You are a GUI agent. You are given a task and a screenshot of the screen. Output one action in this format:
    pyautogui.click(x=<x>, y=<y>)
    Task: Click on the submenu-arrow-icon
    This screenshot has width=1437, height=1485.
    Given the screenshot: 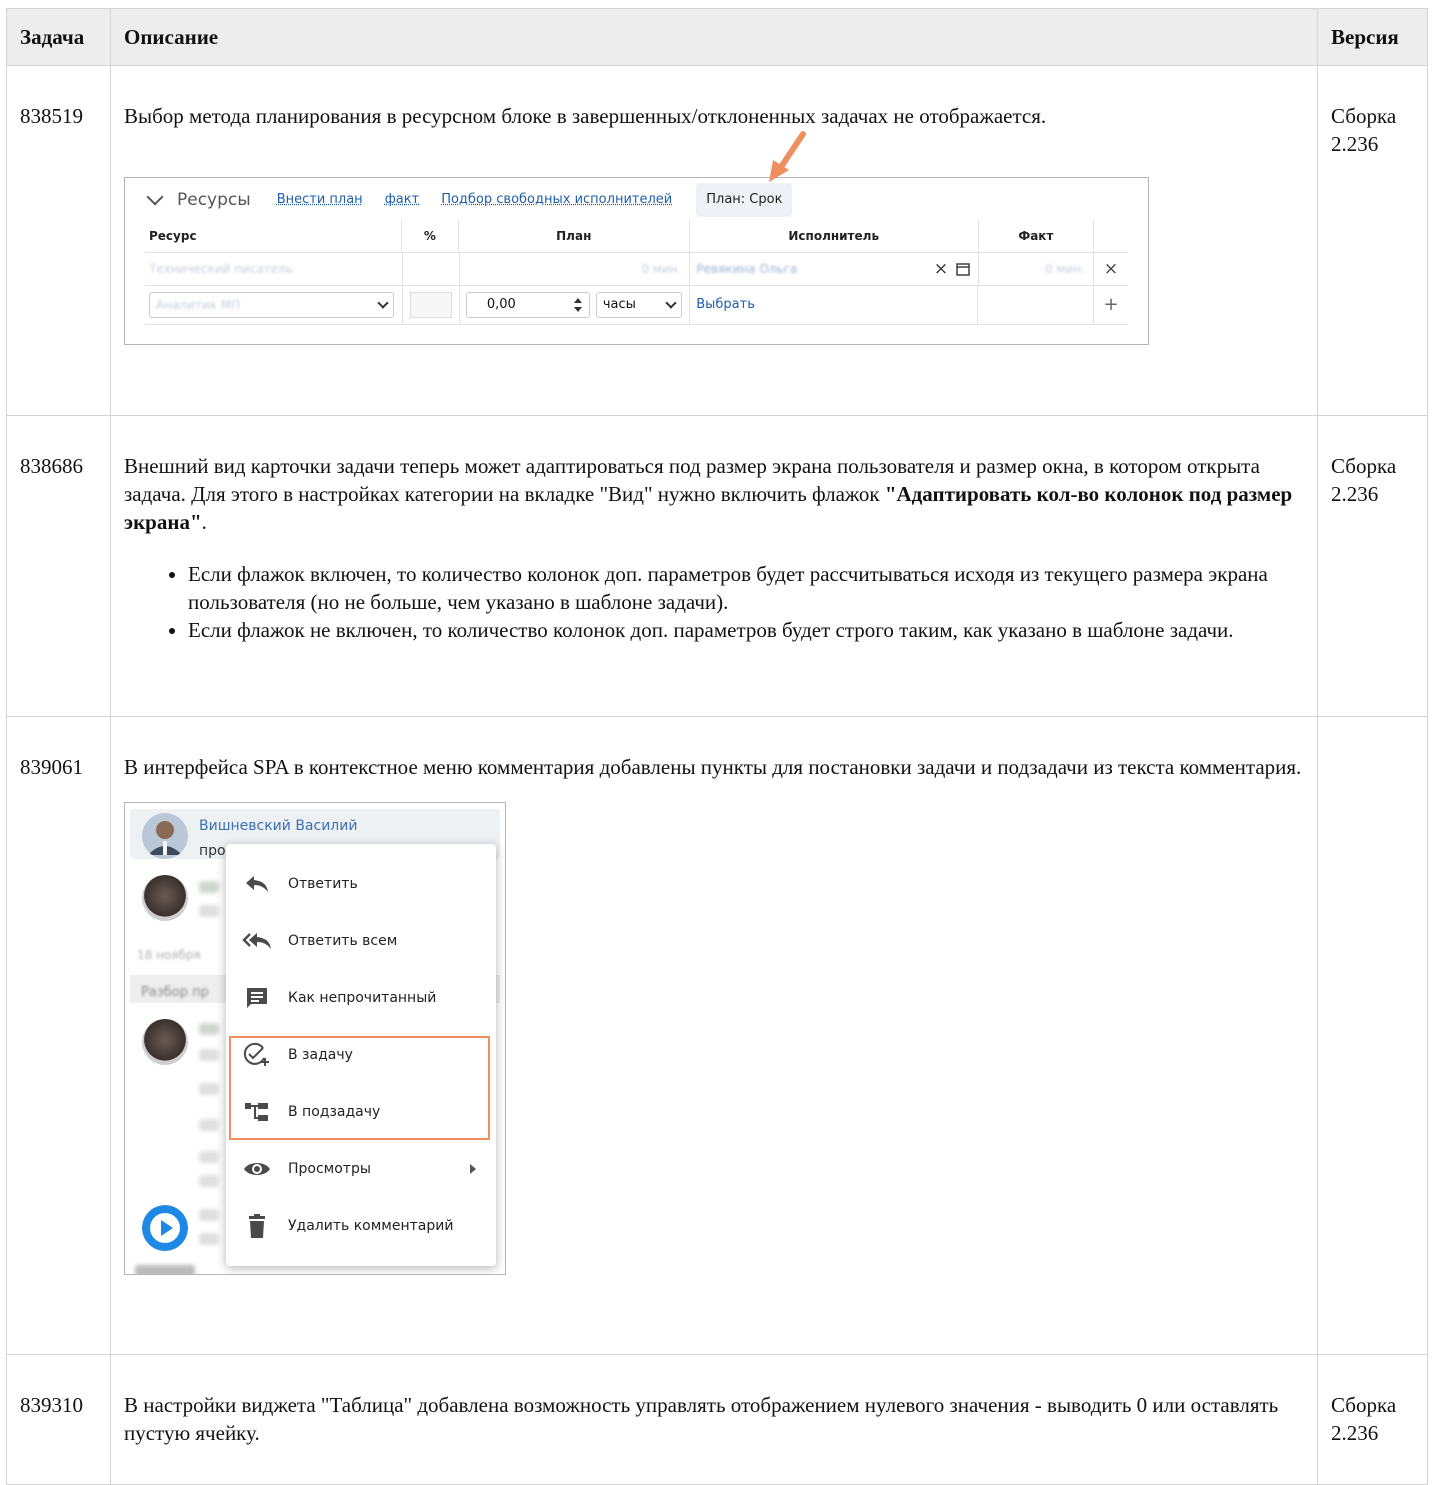 What is the action you would take?
    pyautogui.click(x=473, y=1169)
    